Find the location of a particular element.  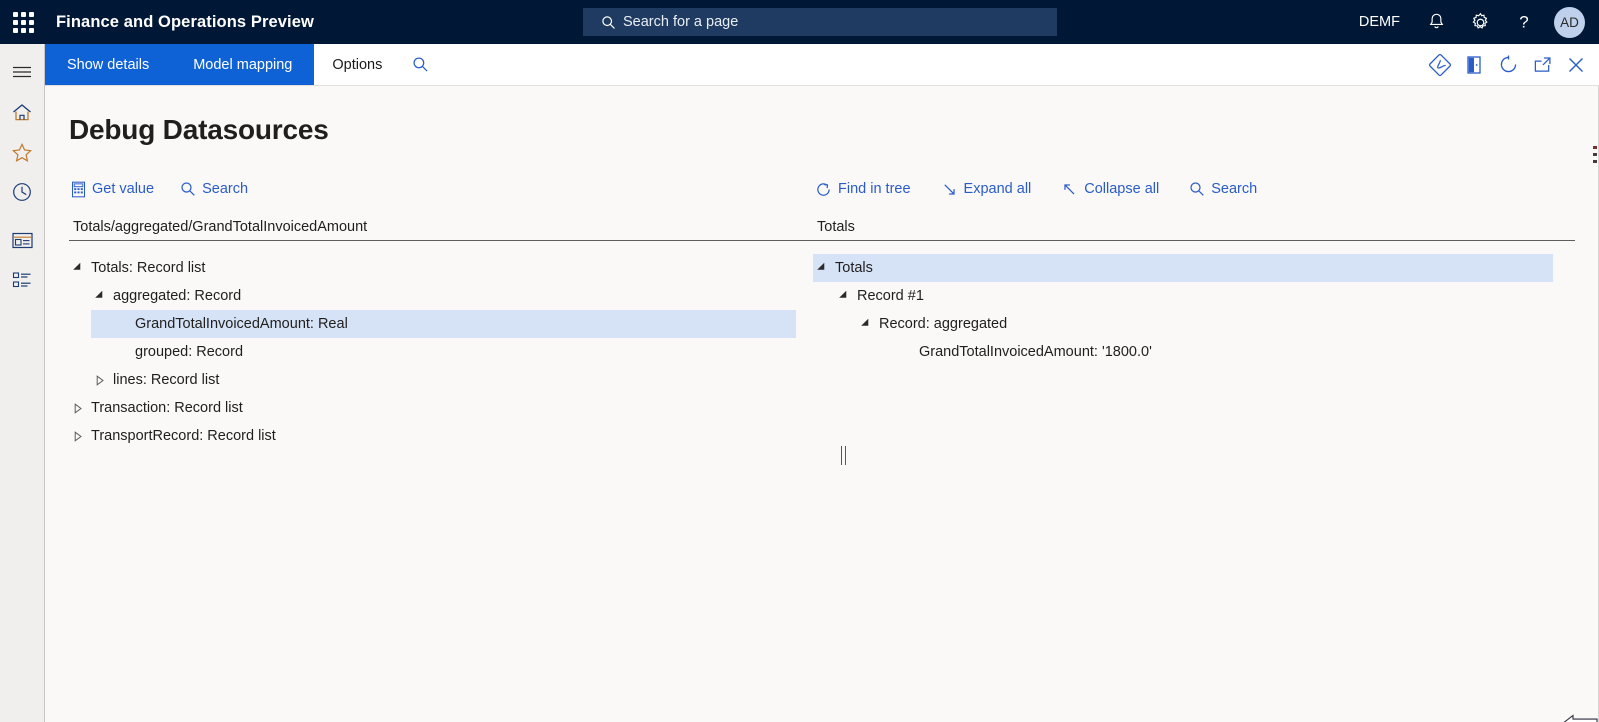

sidebar-item-favorites is located at coordinates (22, 152).